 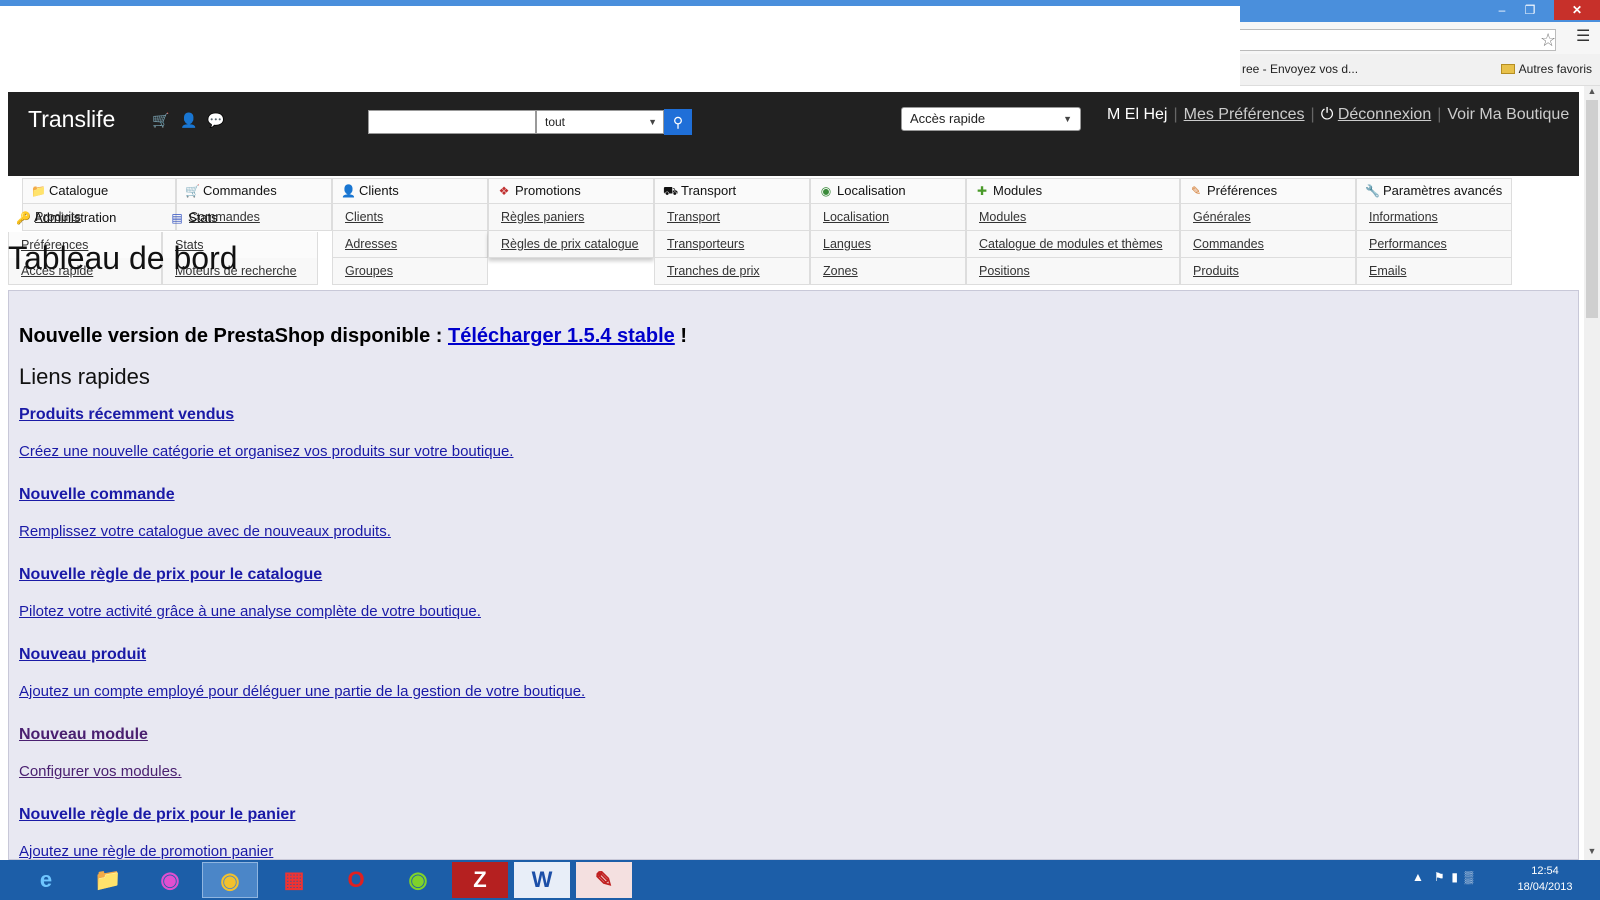 What do you see at coordinates (1268, 191) in the screenshot?
I see `tab-preferences: ✎ Préférences` at bounding box center [1268, 191].